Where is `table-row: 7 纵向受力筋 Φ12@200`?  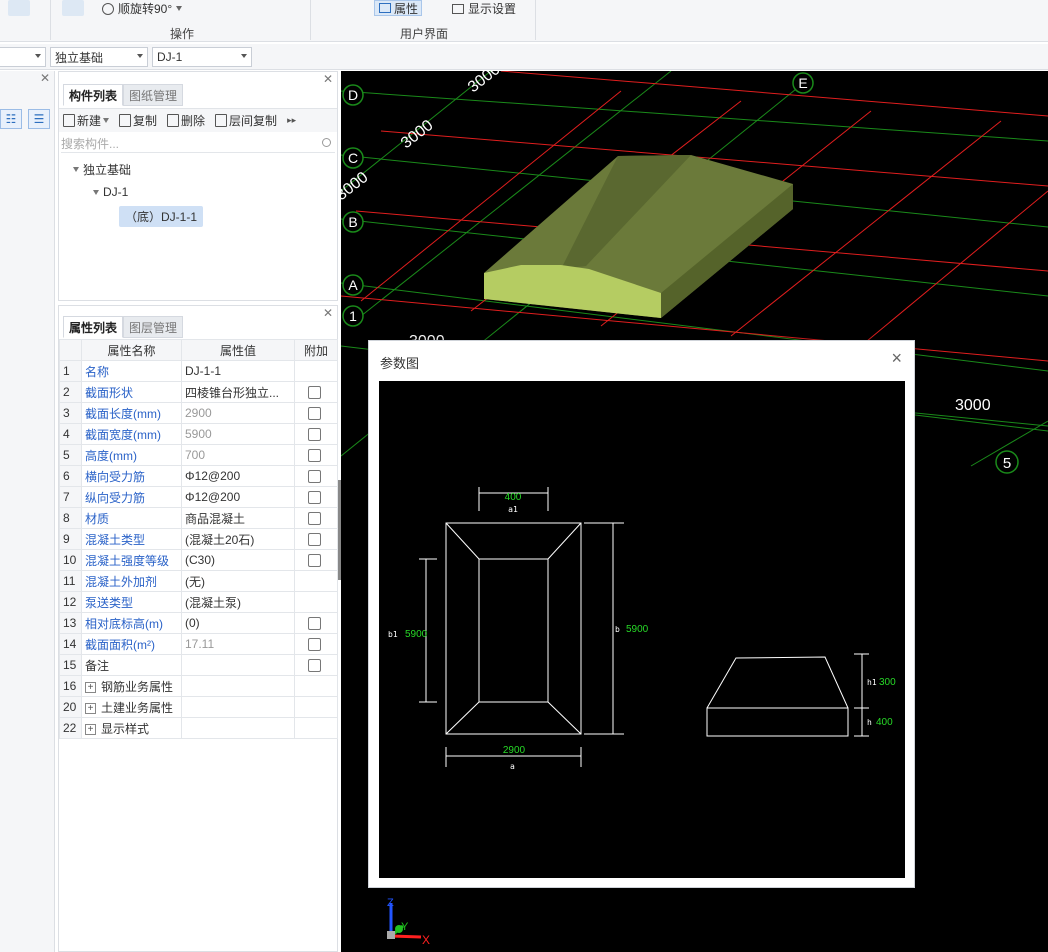
table-row: 7 纵向受力筋 Φ12@200 is located at coordinates (198, 497).